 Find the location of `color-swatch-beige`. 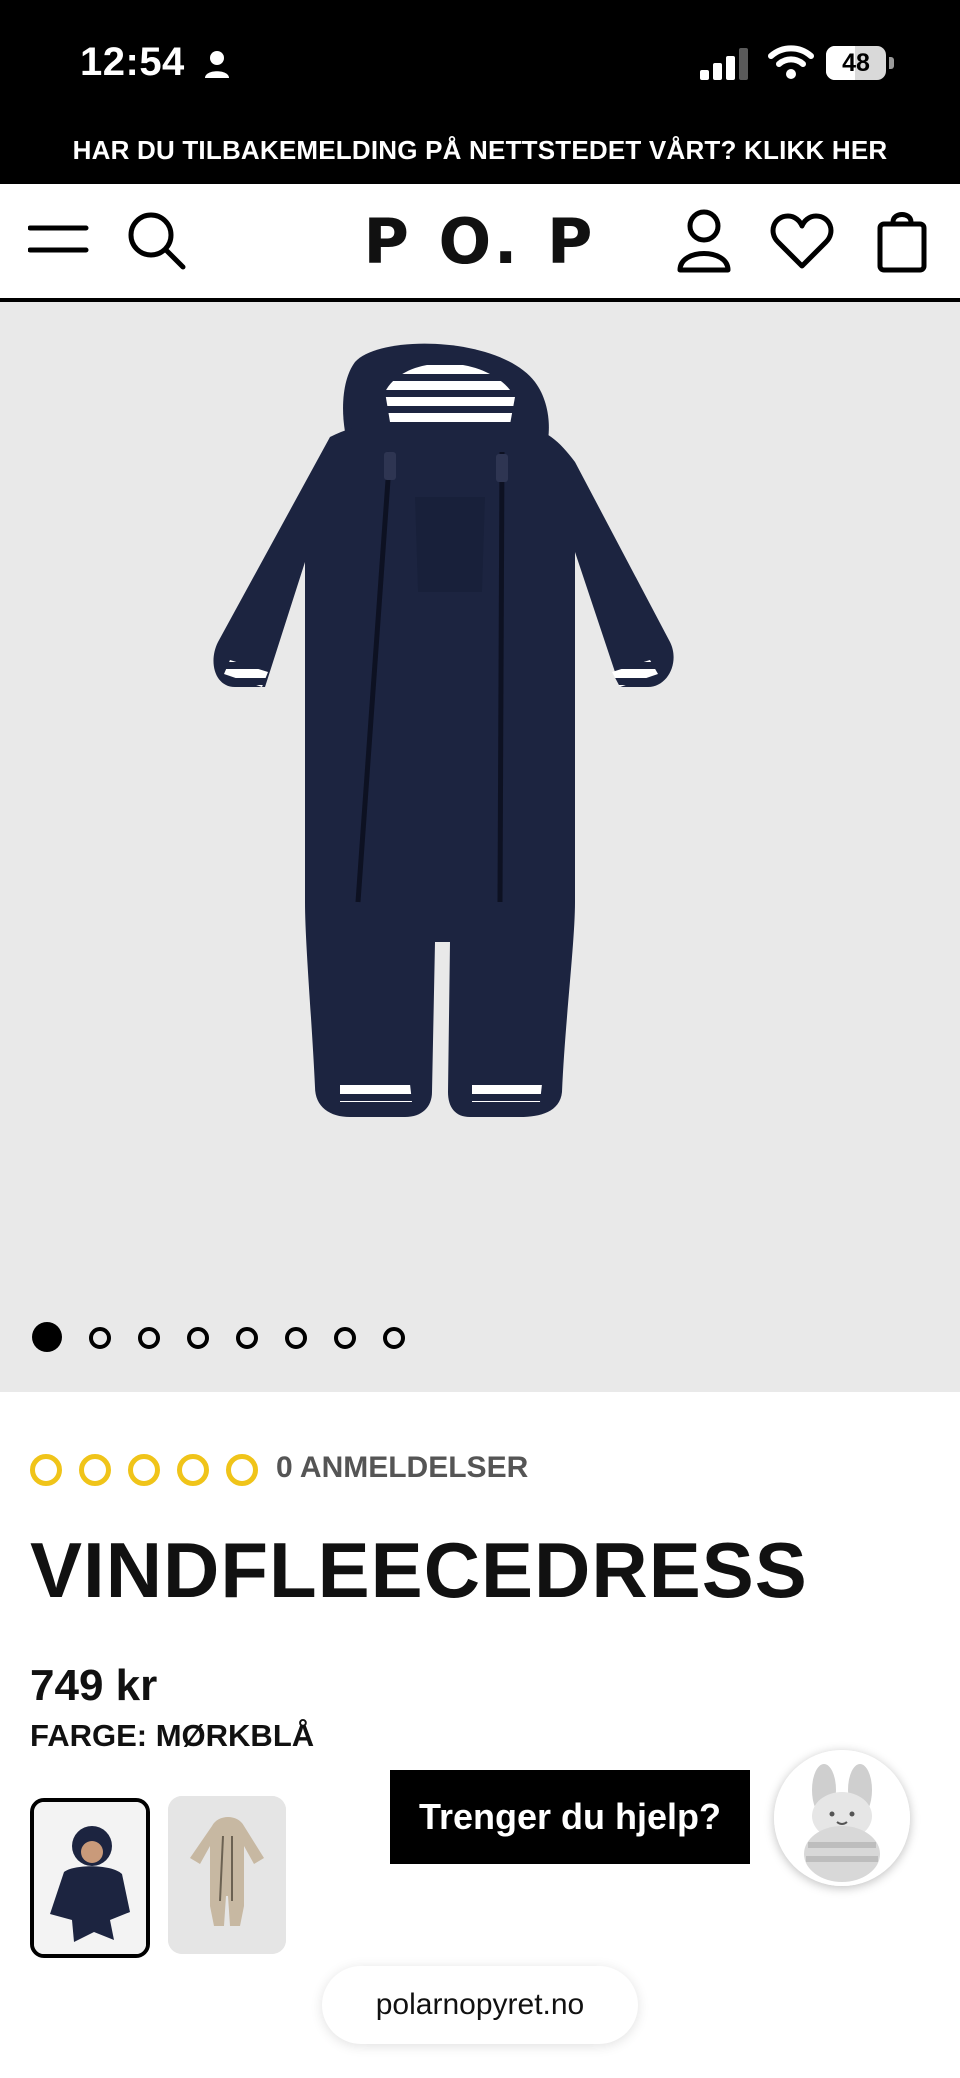

color-swatch-beige is located at coordinates (227, 1875).